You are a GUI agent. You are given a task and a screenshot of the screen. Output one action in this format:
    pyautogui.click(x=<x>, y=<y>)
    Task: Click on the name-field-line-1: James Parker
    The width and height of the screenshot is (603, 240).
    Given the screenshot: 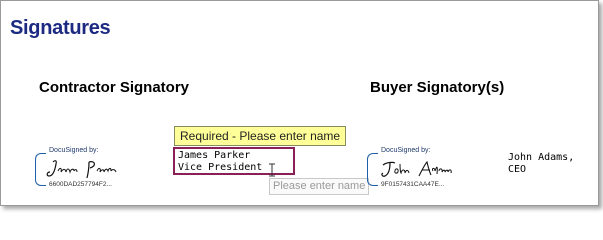 What is the action you would take?
    pyautogui.click(x=214, y=155)
    